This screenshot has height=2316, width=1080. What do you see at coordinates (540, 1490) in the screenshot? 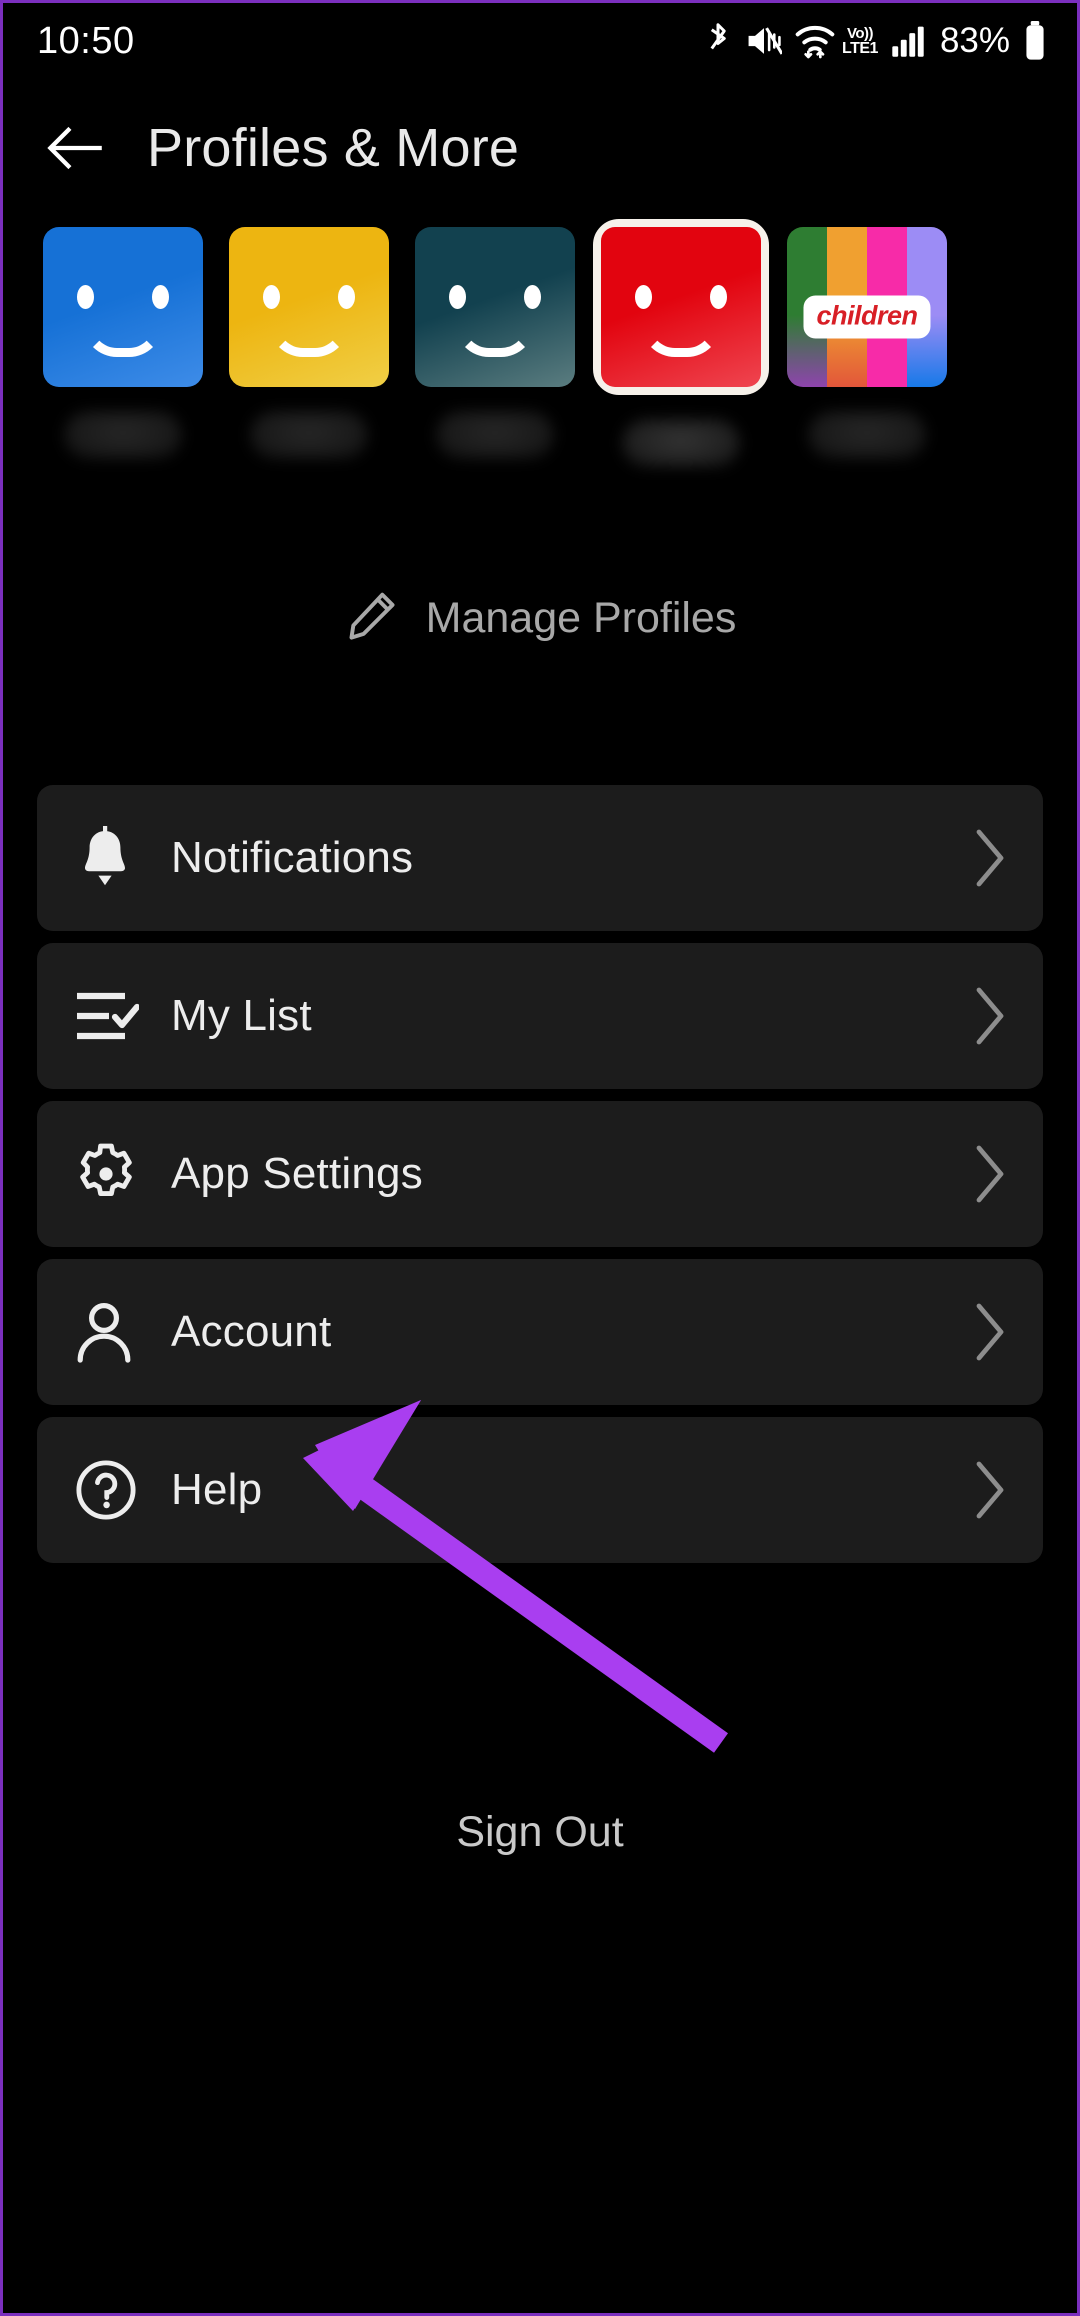
I see `menu-row-help: Help` at bounding box center [540, 1490].